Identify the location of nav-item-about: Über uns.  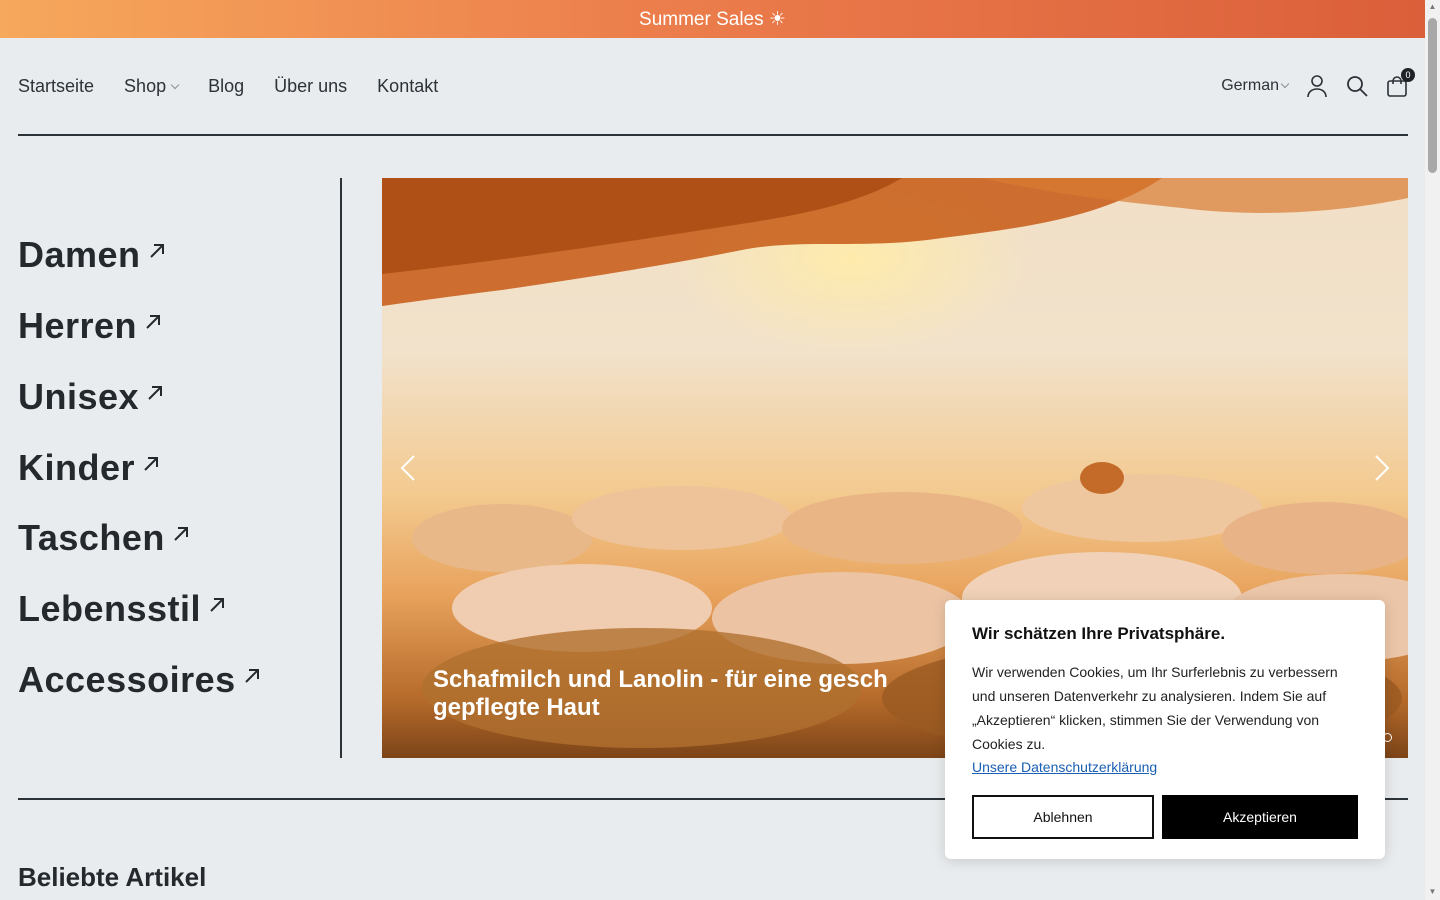
(310, 86).